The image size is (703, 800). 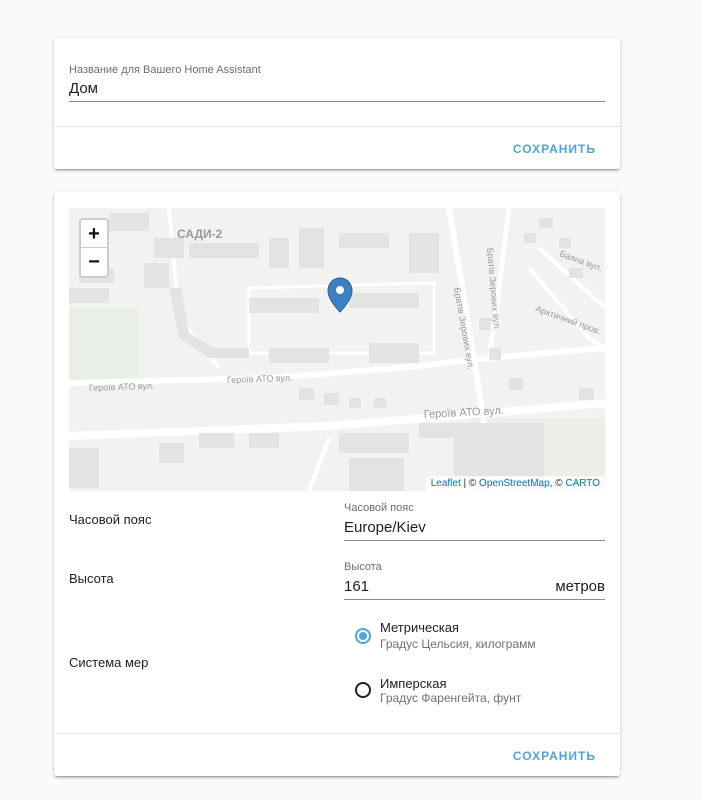 What do you see at coordinates (582, 483) in the screenshot?
I see `carto-link: CARTO` at bounding box center [582, 483].